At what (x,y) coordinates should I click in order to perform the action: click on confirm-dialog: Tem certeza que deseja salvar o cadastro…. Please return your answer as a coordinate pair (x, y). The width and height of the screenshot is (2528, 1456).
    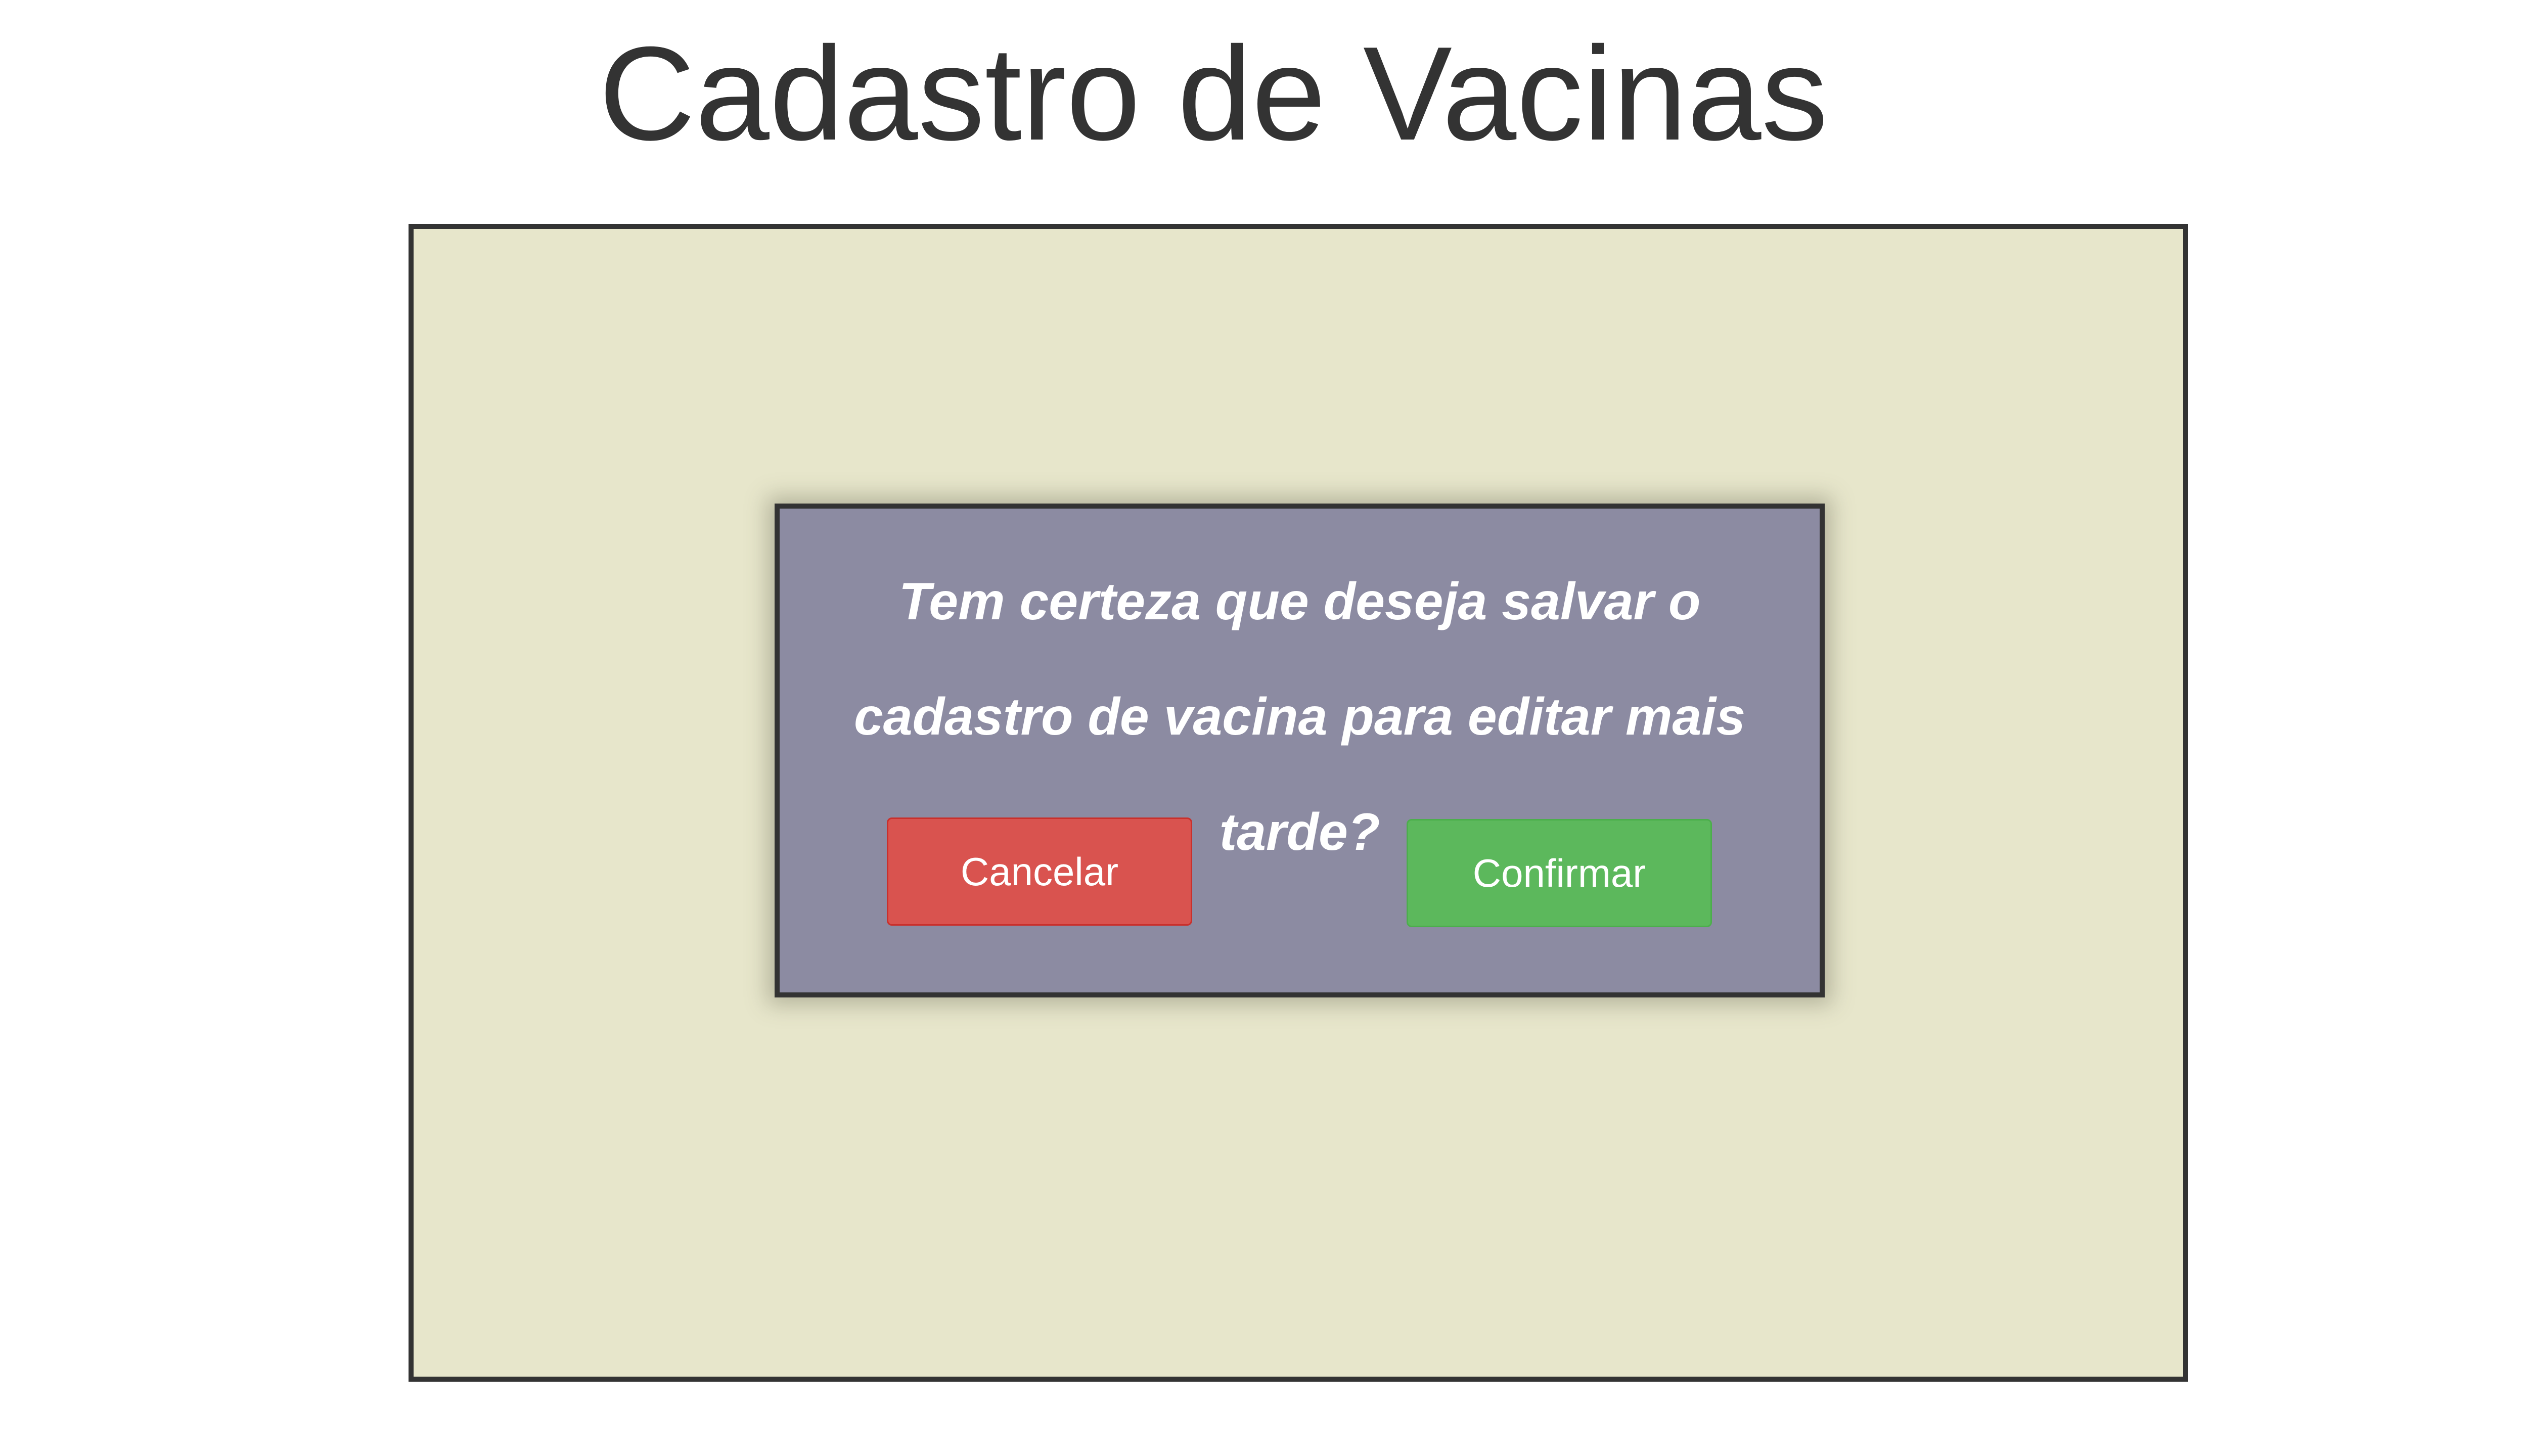
    Looking at the image, I should click on (1300, 750).